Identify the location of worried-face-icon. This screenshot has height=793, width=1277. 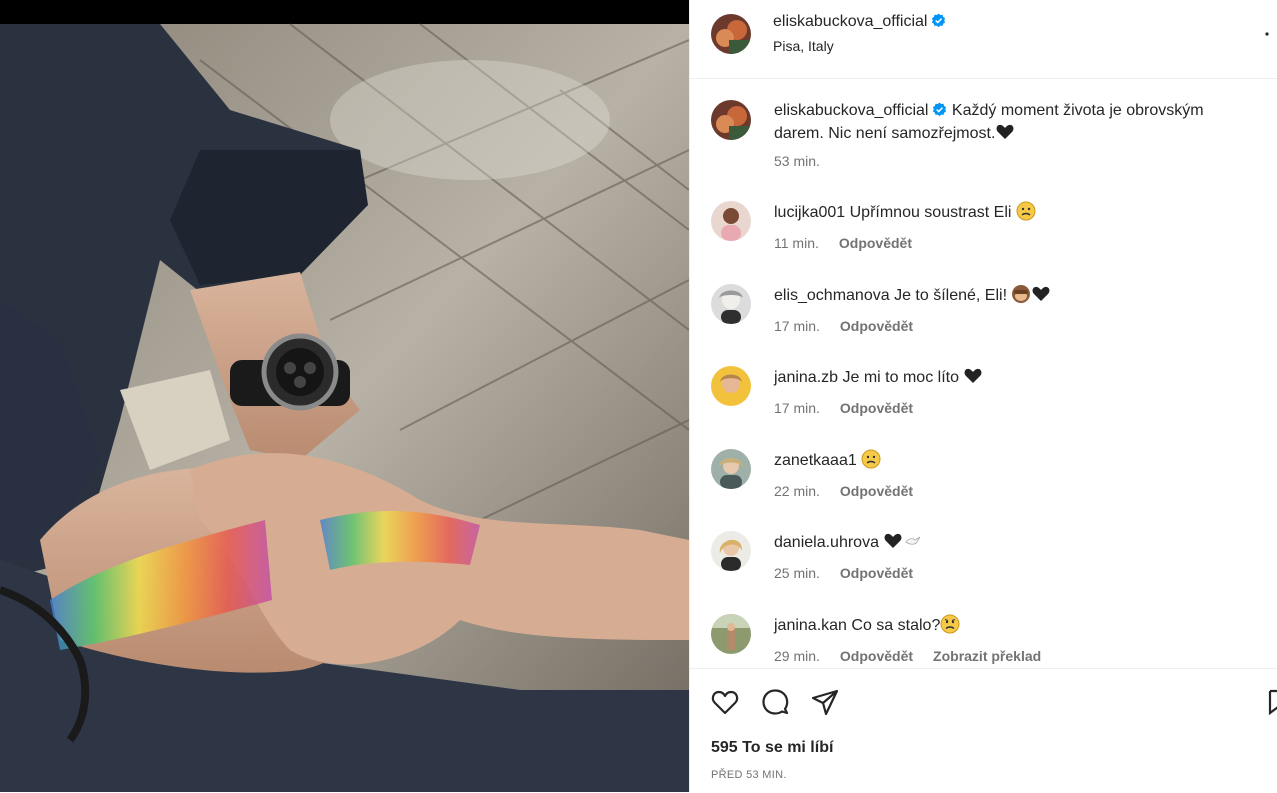
(950, 624).